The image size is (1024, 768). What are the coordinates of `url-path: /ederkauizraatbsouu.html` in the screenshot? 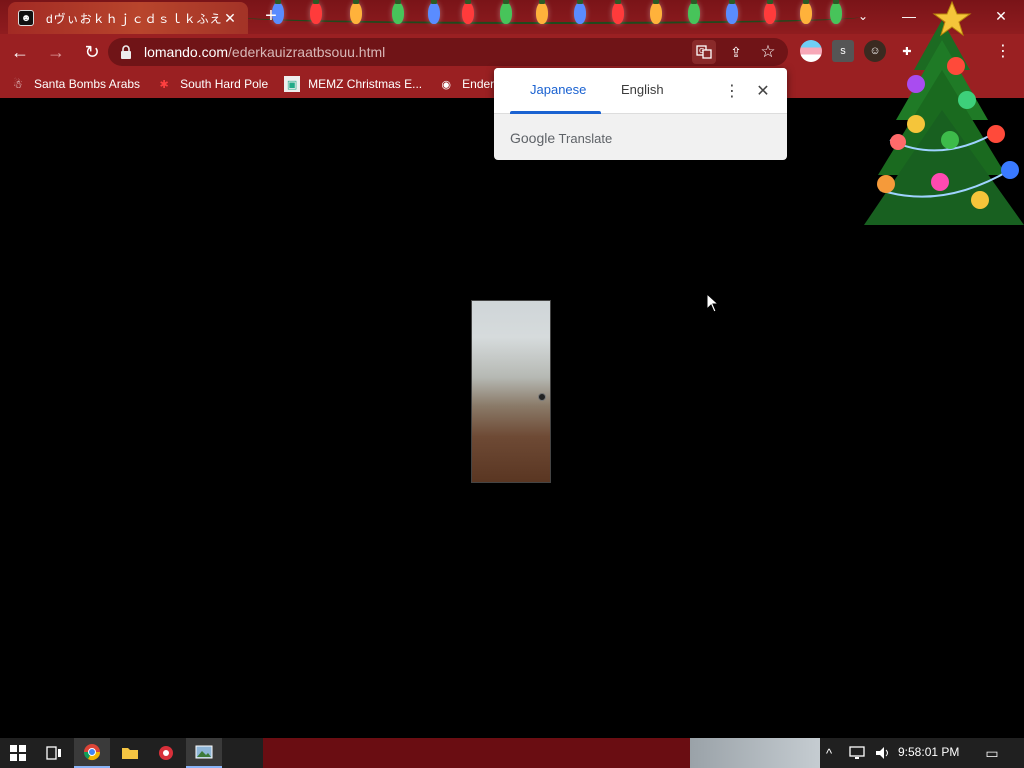 It's located at (307, 52).